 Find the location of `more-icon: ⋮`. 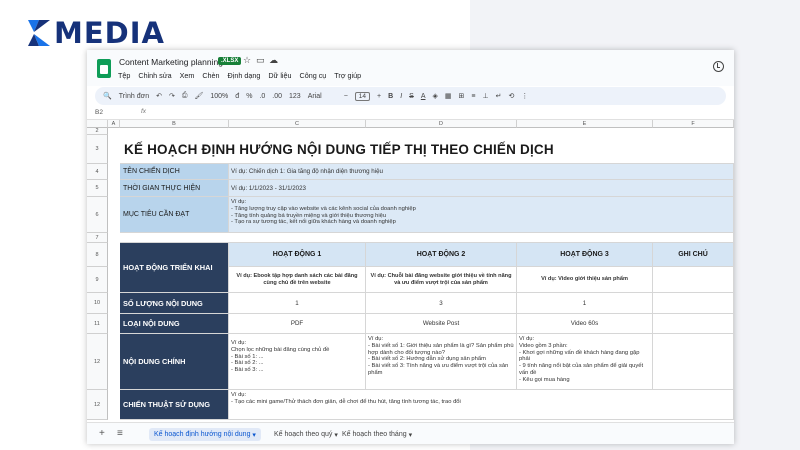

more-icon: ⋮ is located at coordinates (524, 96).